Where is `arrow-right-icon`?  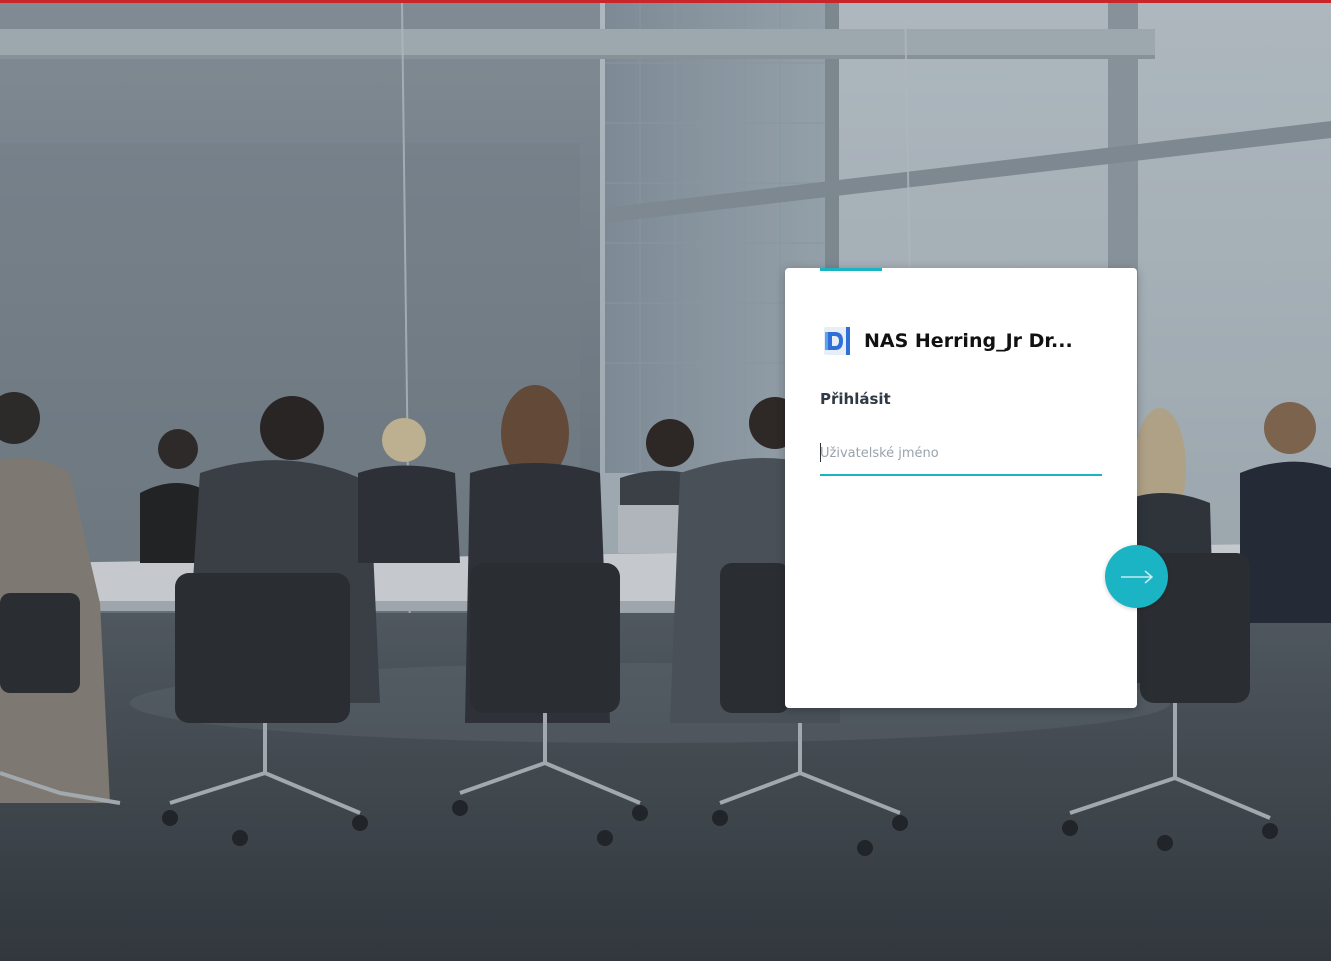
arrow-right-icon is located at coordinates (1136, 576).